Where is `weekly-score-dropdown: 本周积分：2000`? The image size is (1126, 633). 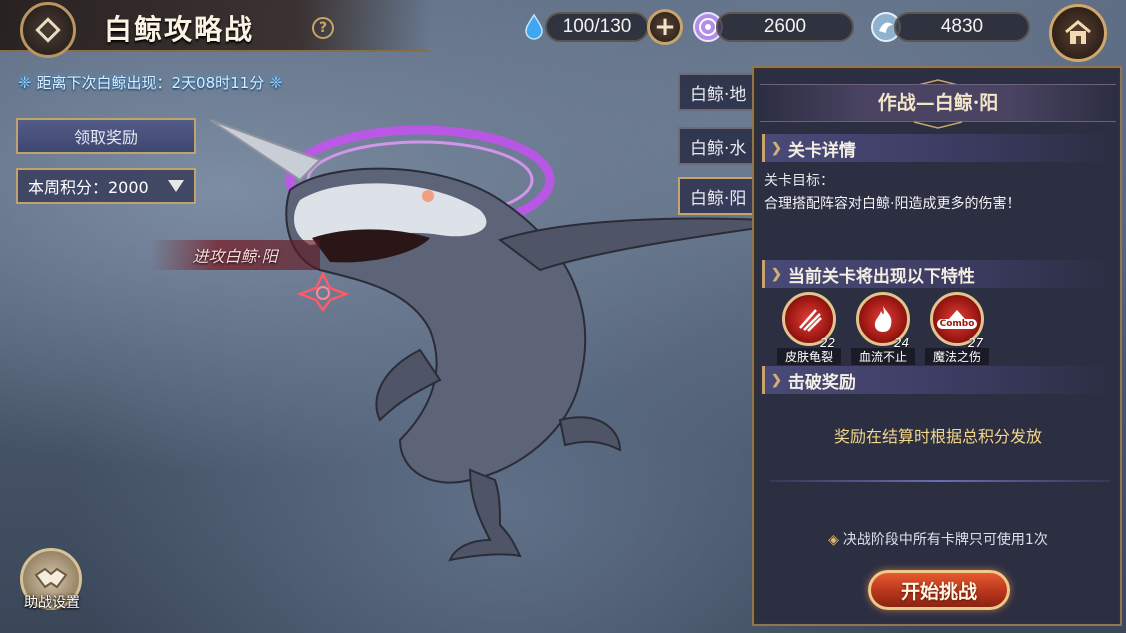
weekly-score-dropdown: 本周积分：2000 is located at coordinates (106, 186).